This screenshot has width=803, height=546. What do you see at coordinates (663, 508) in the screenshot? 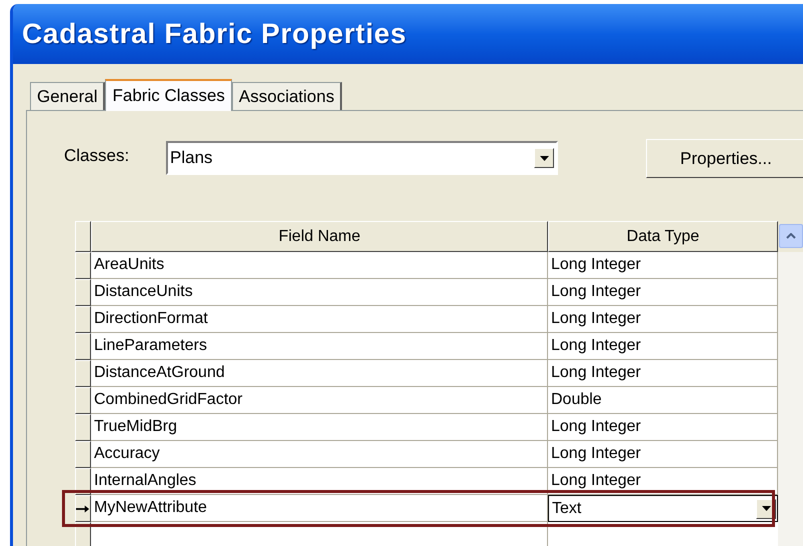
I see `data-type-combobox: Text` at bounding box center [663, 508].